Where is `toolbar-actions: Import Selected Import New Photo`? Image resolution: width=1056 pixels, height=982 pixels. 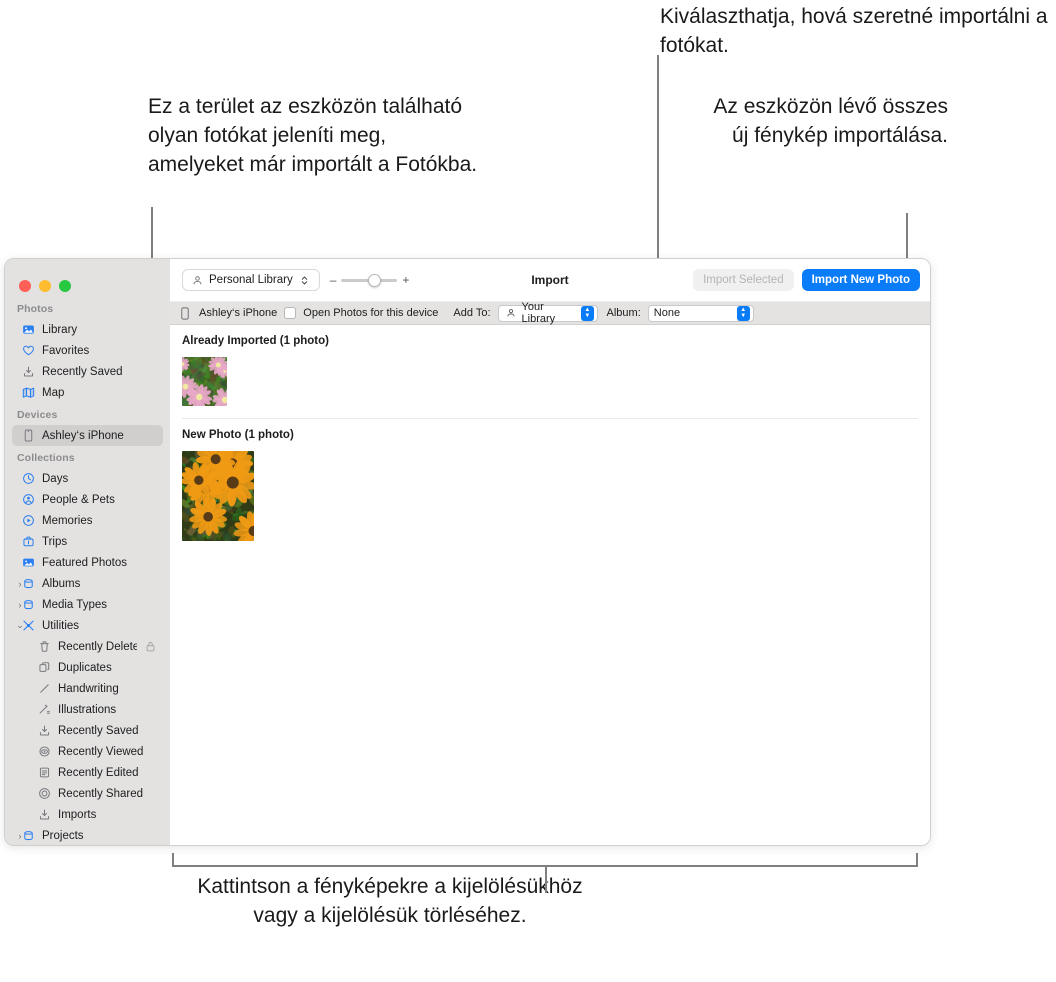 toolbar-actions: Import Selected Import New Photo is located at coordinates (806, 280).